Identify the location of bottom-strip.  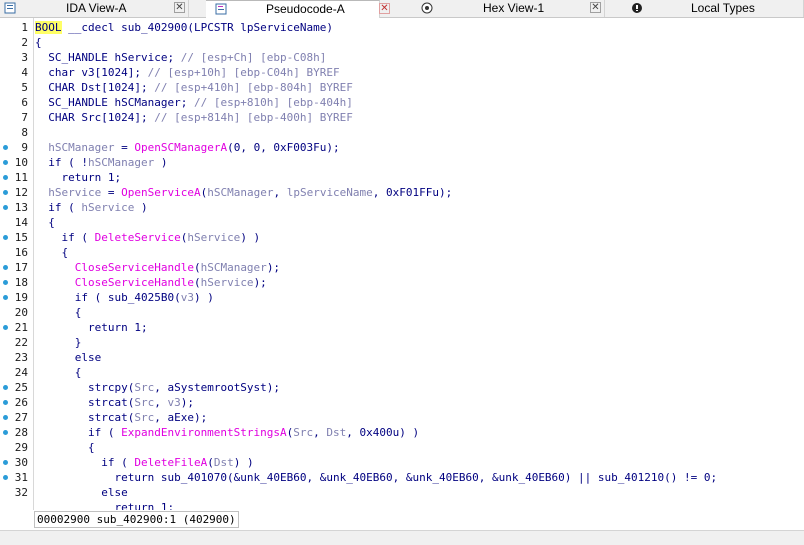
(402, 537).